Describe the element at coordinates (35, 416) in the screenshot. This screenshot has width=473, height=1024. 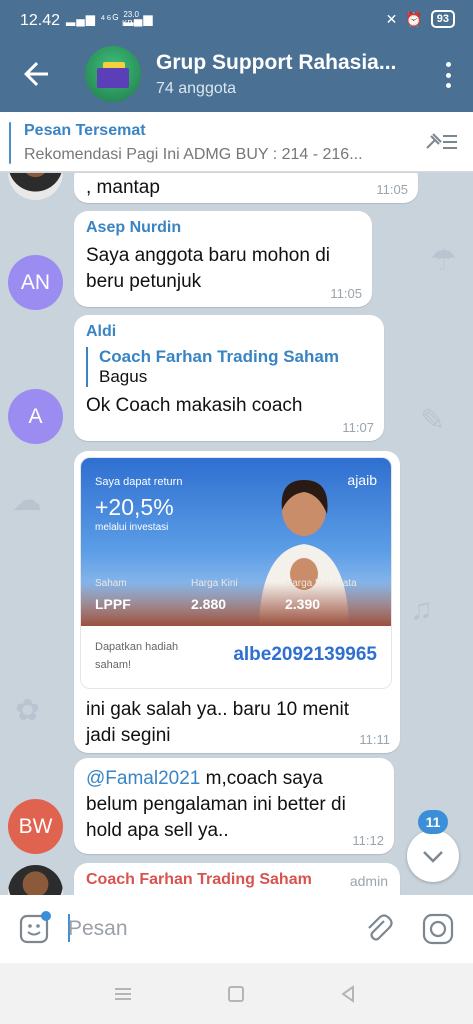
I see `avatar: A` at that location.